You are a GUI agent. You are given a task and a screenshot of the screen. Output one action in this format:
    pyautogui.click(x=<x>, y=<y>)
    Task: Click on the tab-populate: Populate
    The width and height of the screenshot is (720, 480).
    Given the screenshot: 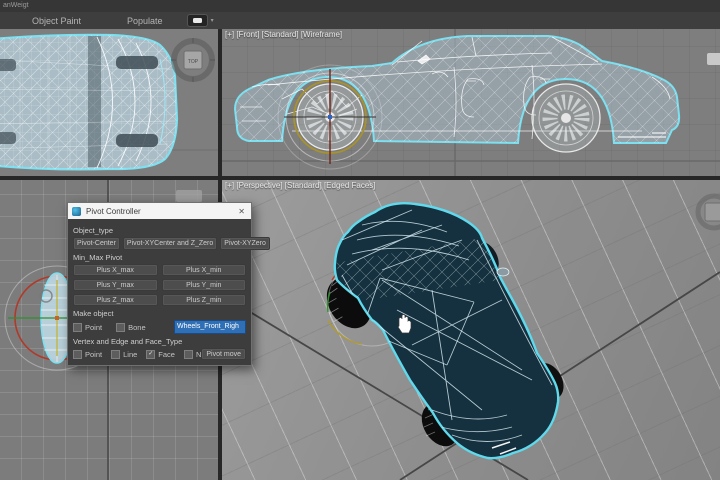 What is the action you would take?
    pyautogui.click(x=145, y=21)
    